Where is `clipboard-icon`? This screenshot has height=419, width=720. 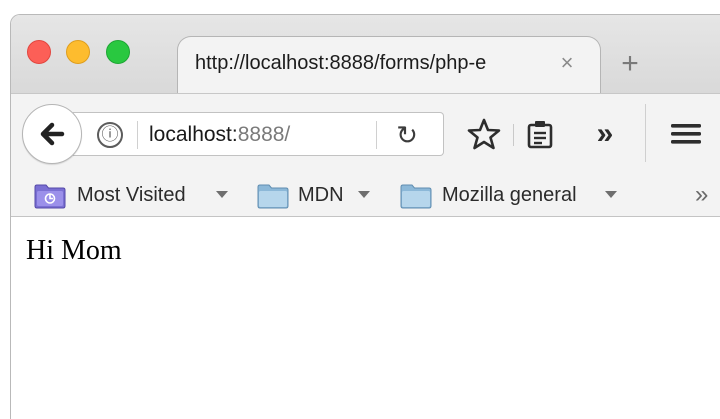 clipboard-icon is located at coordinates (540, 134).